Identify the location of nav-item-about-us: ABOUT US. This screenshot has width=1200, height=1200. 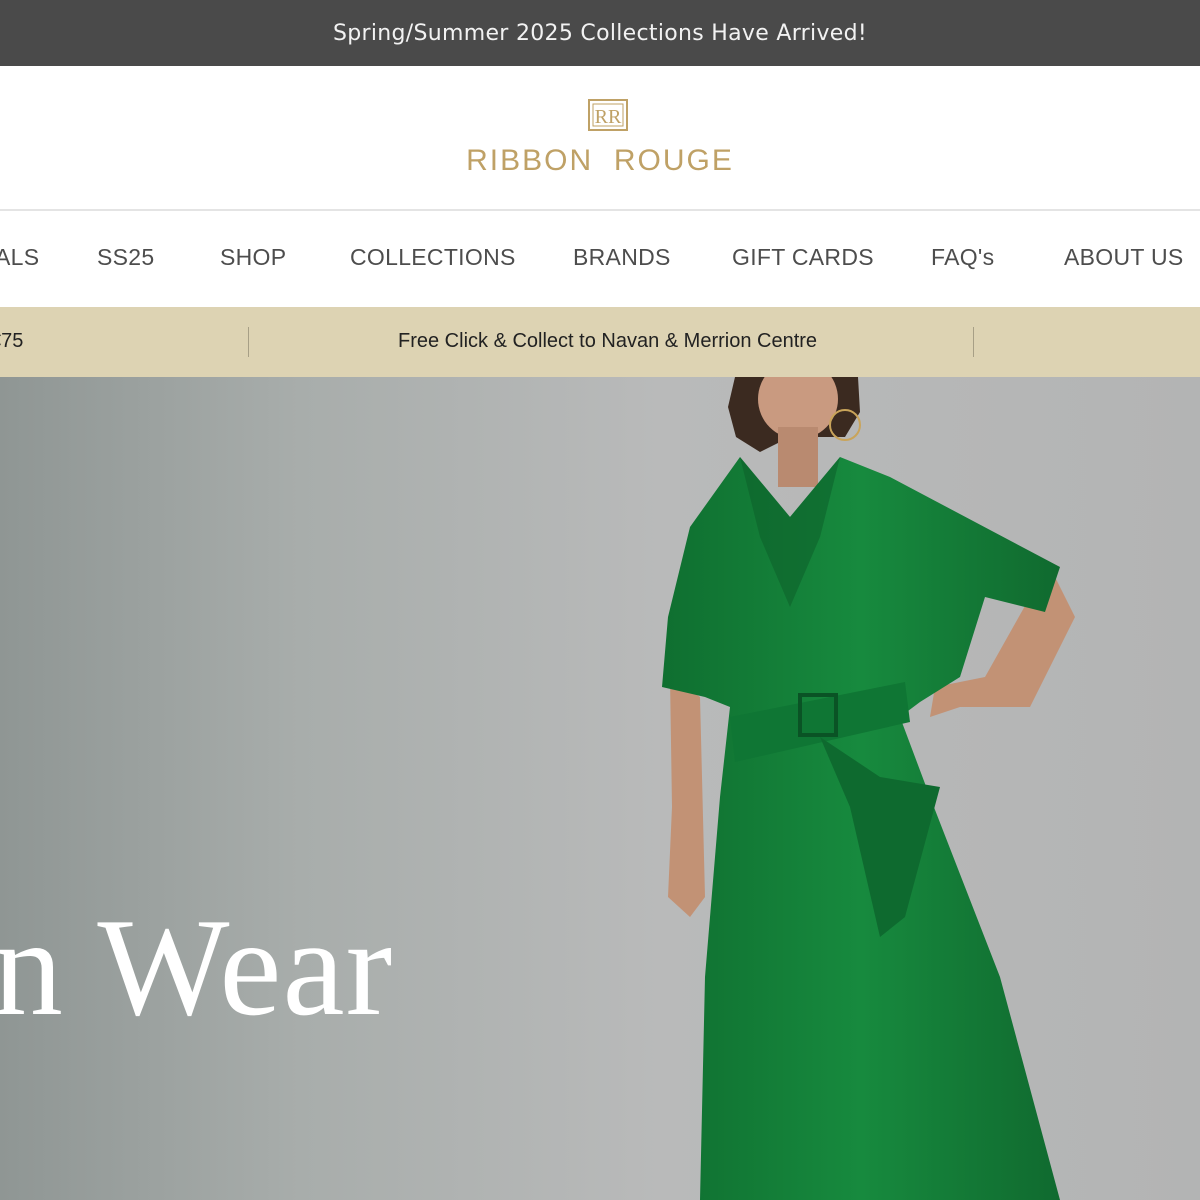
(1124, 257).